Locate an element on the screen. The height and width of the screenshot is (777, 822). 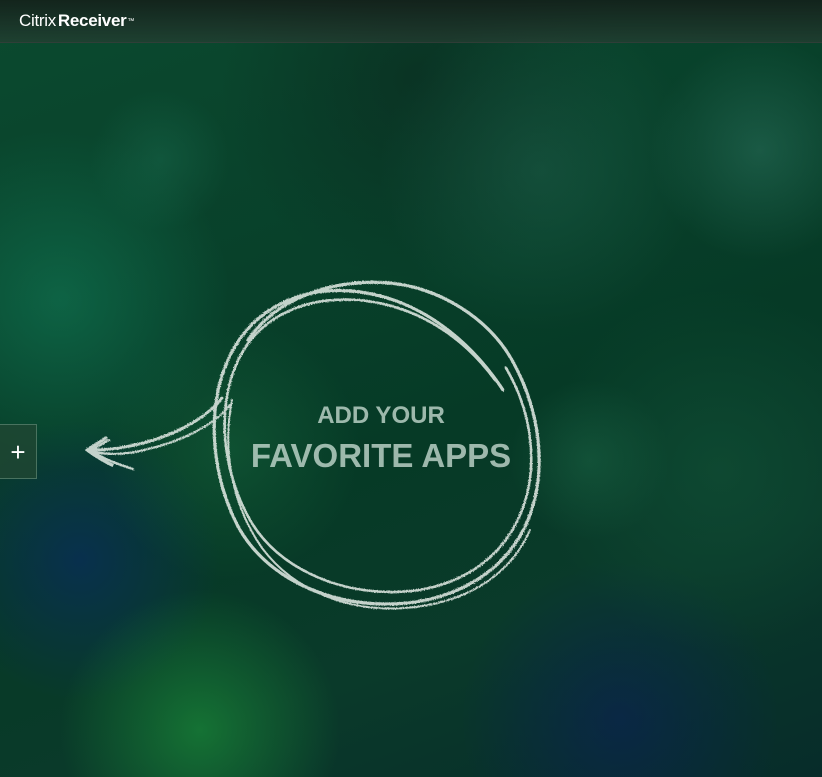
citrix-receiver-logo: Citrix Receiver™ is located at coordinates (76, 21).